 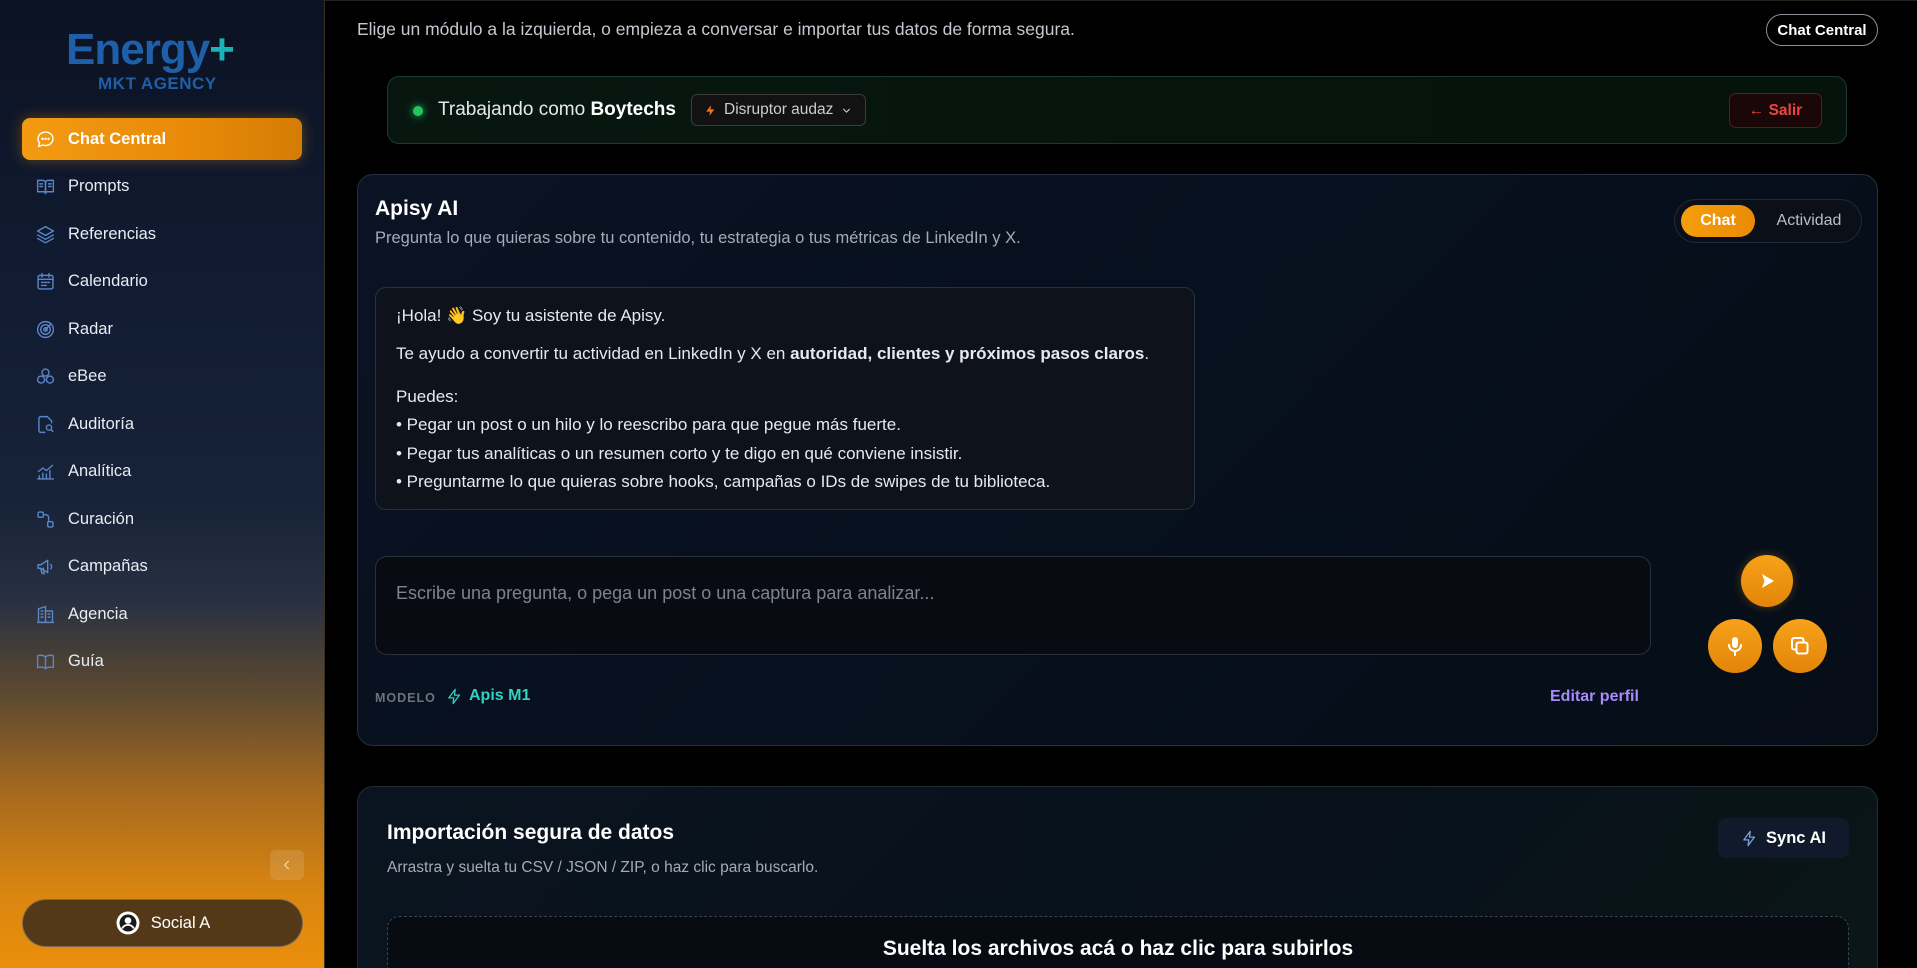 I want to click on sidebar-item-guia: Guía, so click(x=162, y=662).